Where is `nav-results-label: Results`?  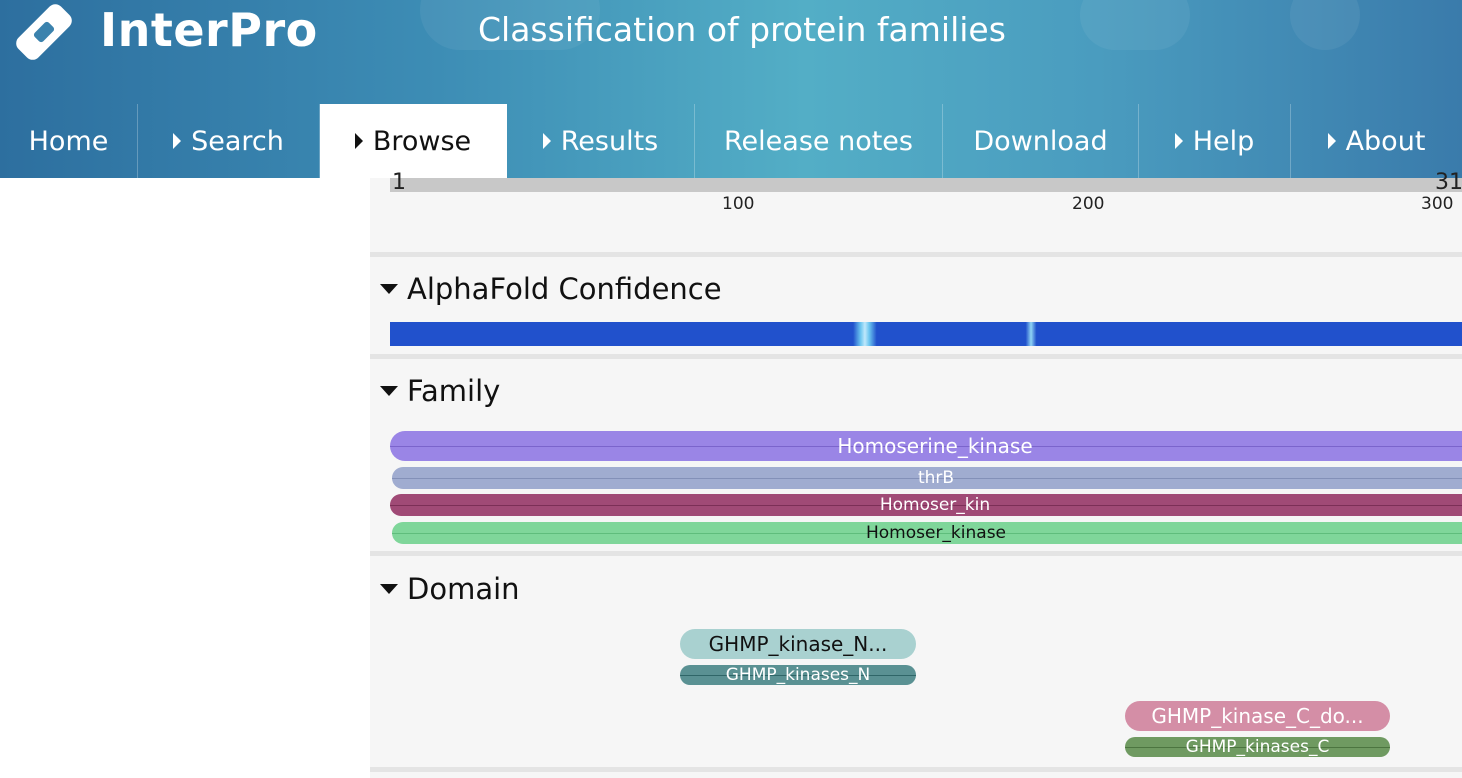
nav-results-label: Results is located at coordinates (609, 141).